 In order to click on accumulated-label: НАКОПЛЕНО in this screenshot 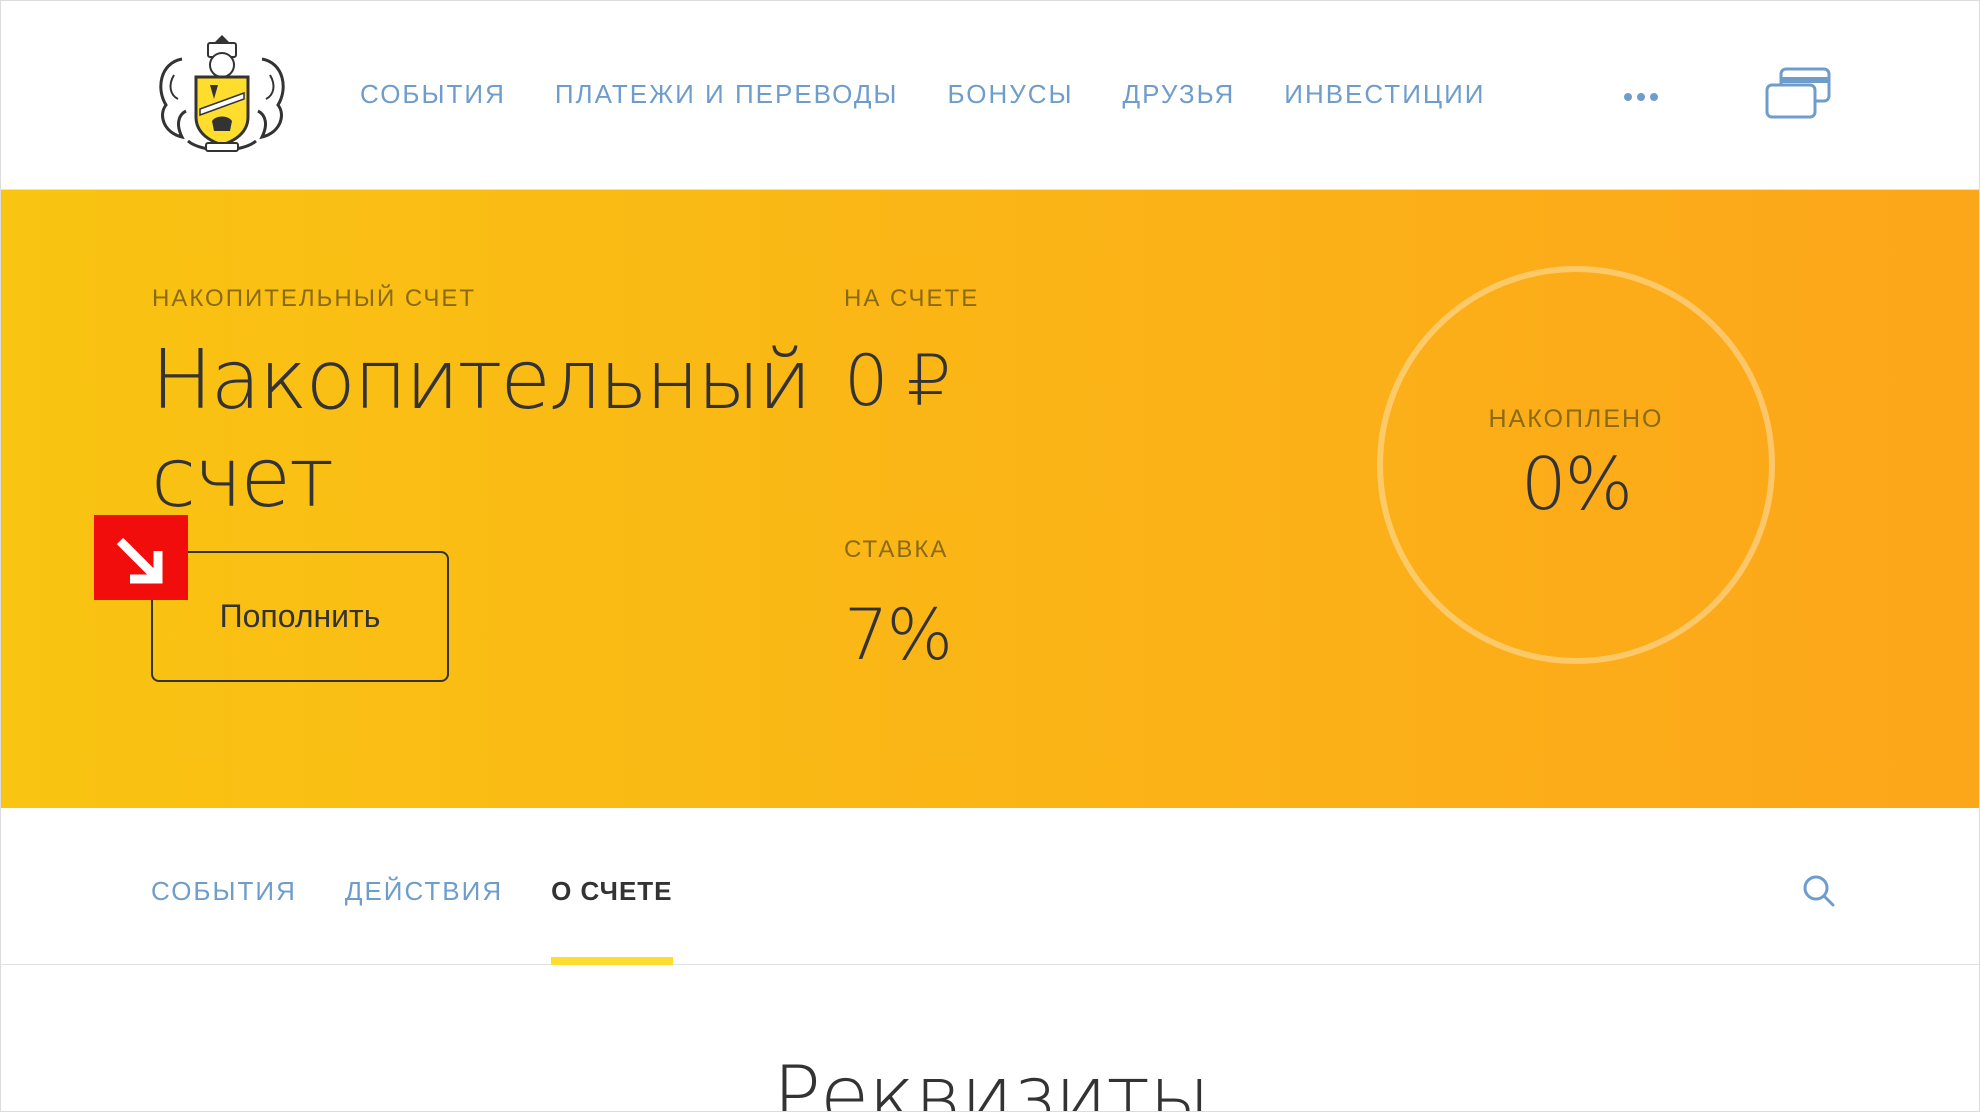, I will do `click(1576, 419)`.